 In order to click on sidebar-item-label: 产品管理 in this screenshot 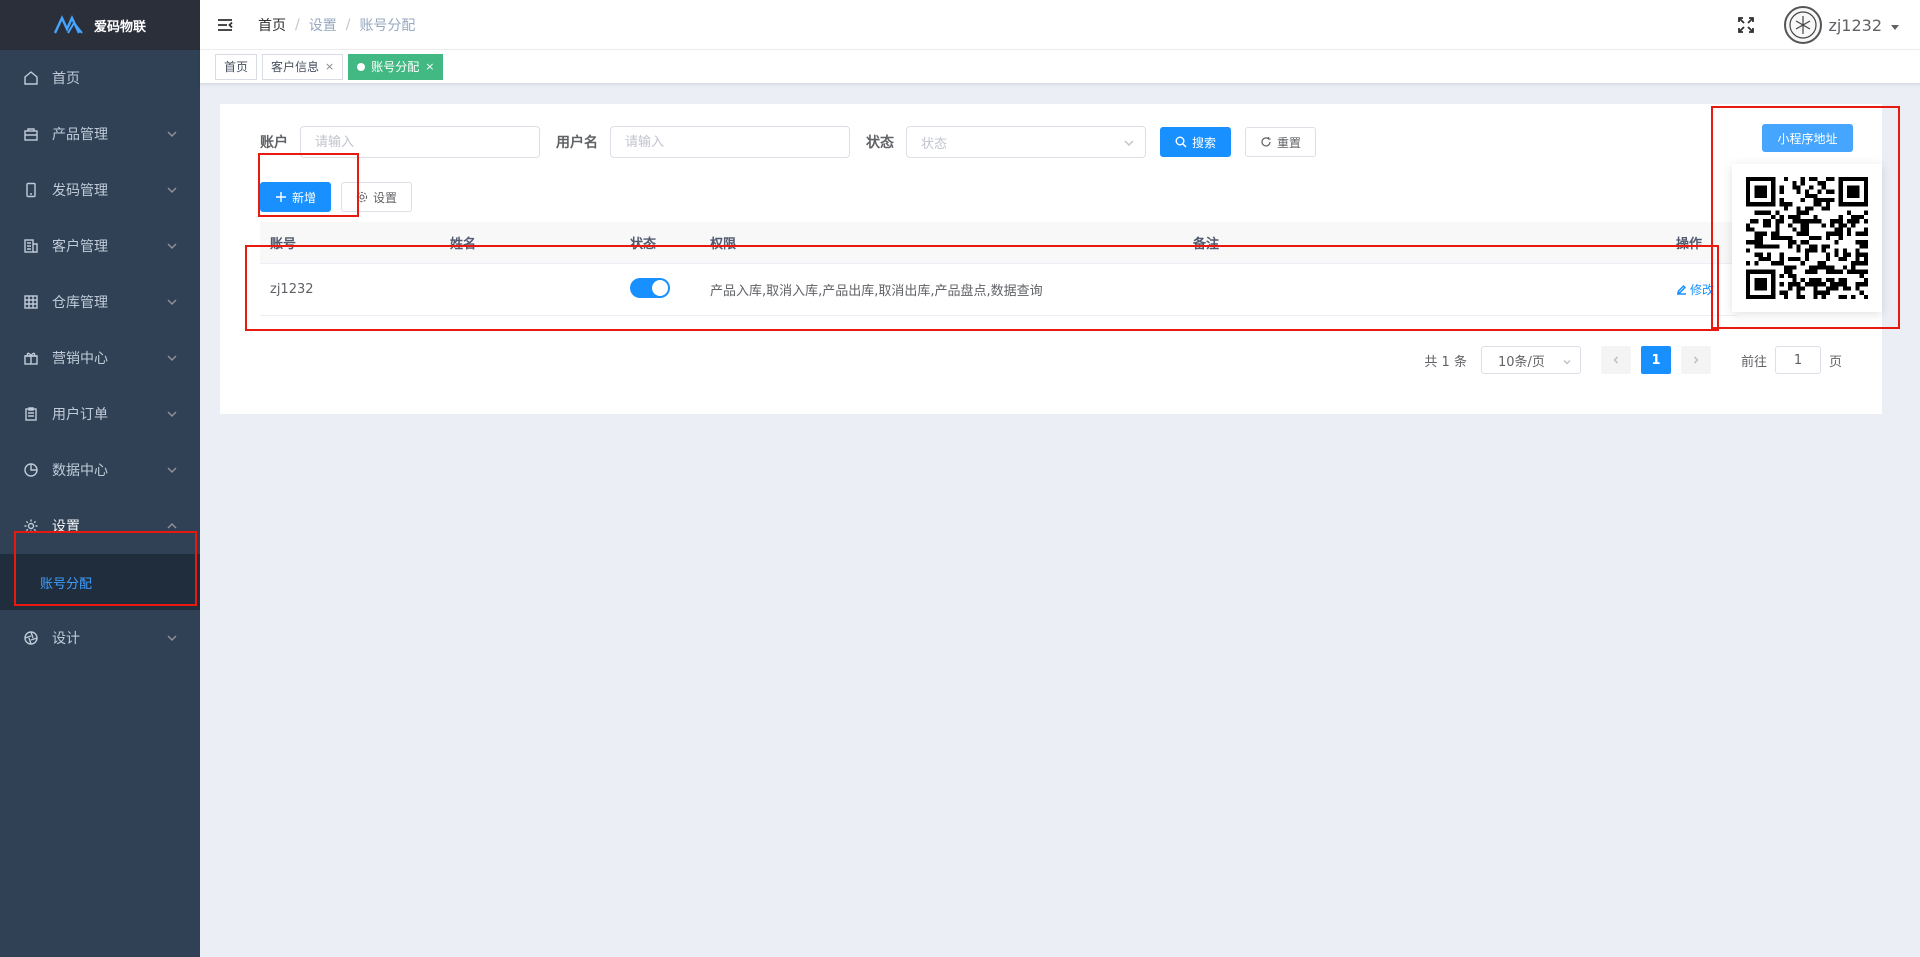, I will do `click(80, 135)`.